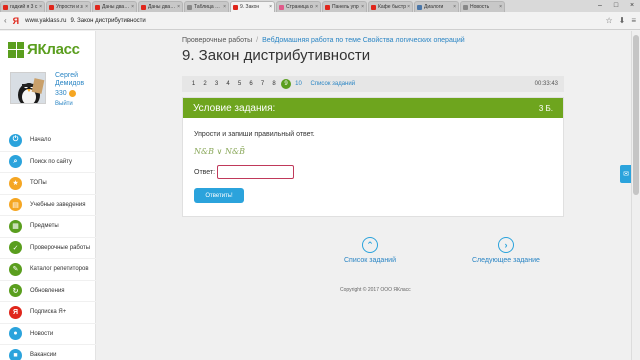 This screenshot has width=640, height=360. I want to click on tab-title: Кафе быстр, so click(392, 7).